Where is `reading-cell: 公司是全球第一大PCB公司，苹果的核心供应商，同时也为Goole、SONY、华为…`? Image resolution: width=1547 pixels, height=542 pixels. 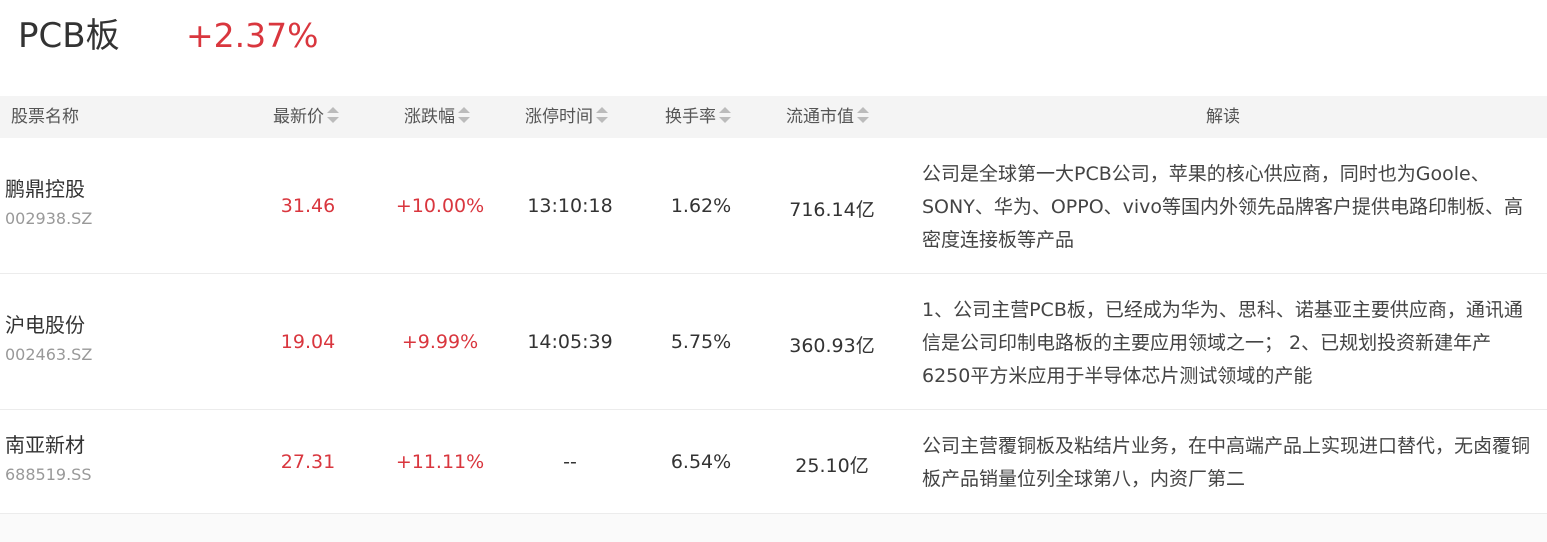 reading-cell: 公司是全球第一大PCB公司，苹果的核心供应商，同时也为Goole、SONY、华为… is located at coordinates (1223, 207).